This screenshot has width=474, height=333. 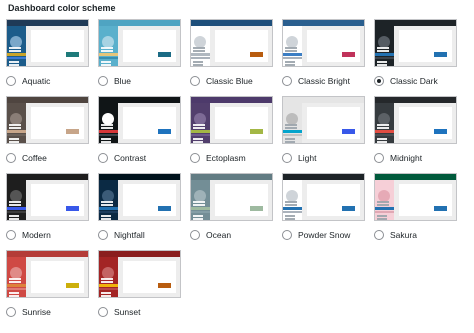 I want to click on scheme-radio-modern, so click(x=11, y=235).